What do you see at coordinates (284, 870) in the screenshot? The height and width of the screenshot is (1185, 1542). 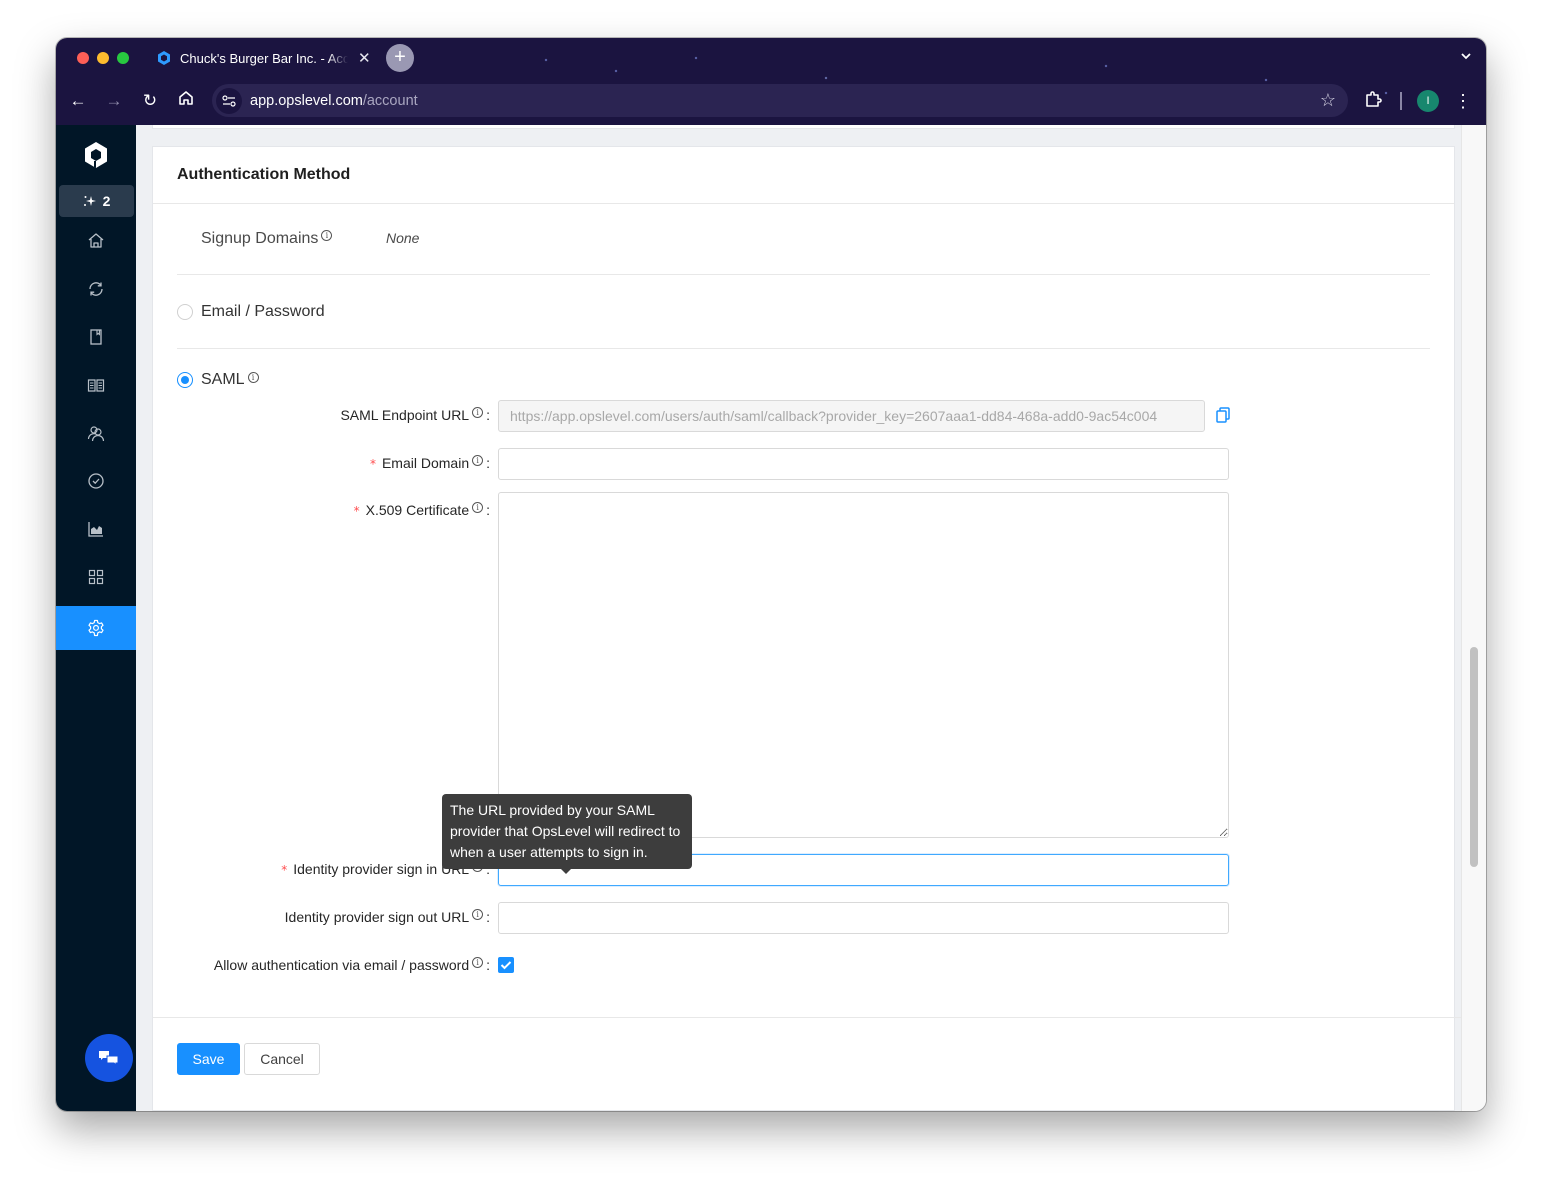 I see `required-mark: *` at bounding box center [284, 870].